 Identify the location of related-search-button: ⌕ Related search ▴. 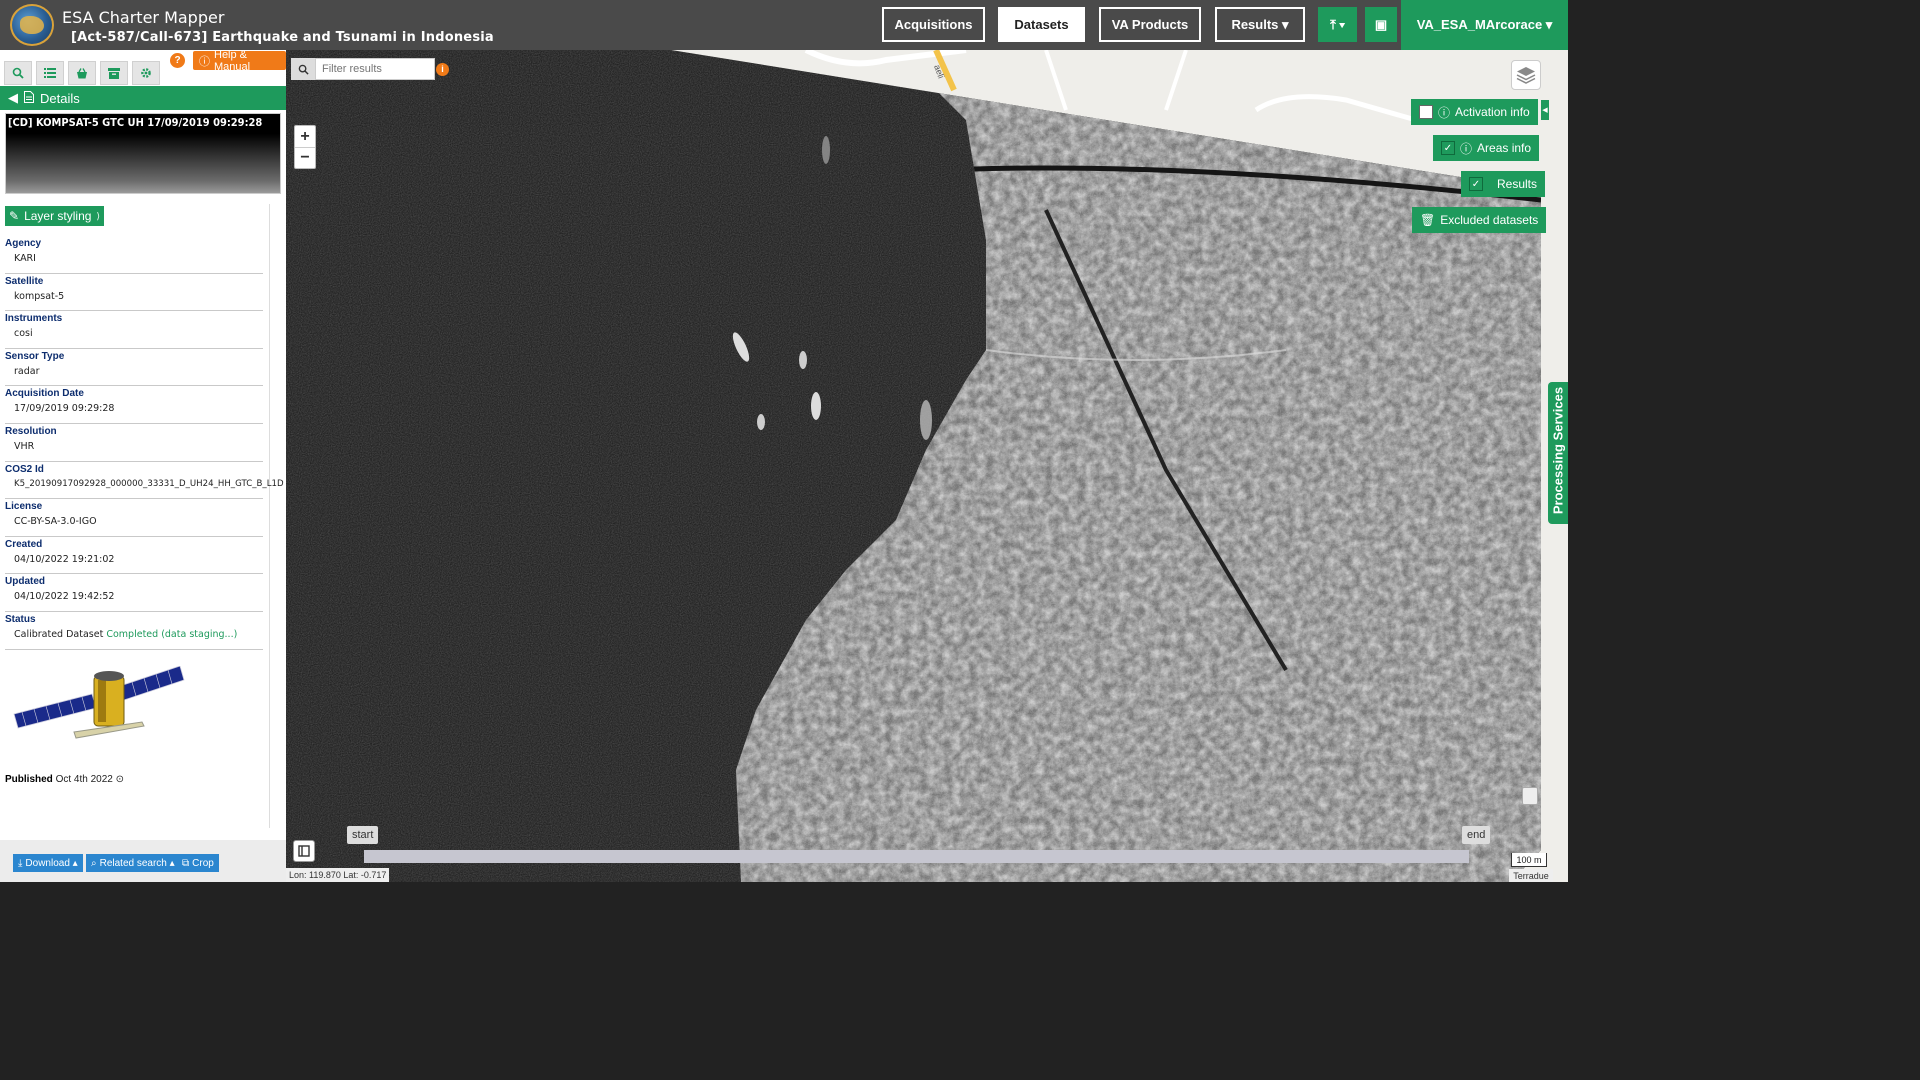
(133, 863).